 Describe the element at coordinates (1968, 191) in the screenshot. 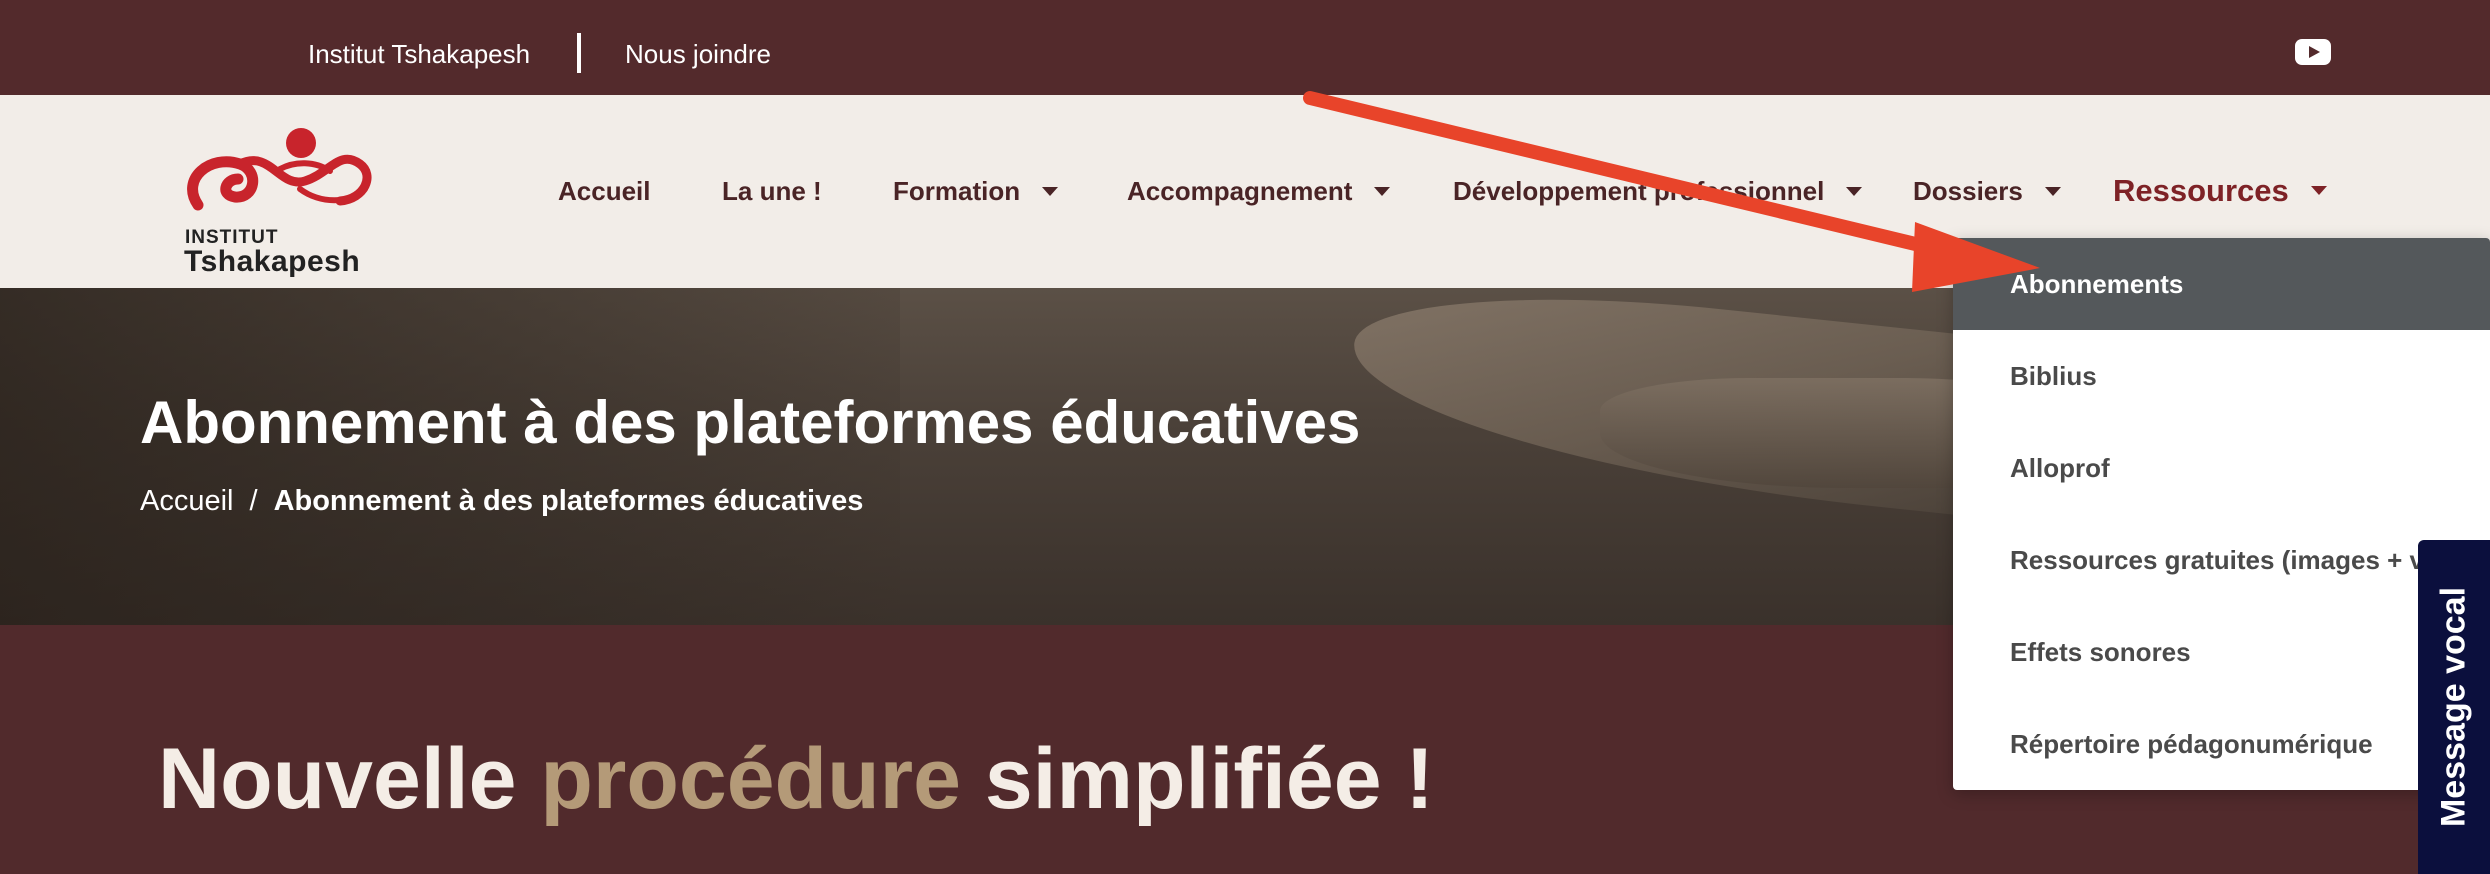

I see `nav-item-label: Dossiers` at that location.